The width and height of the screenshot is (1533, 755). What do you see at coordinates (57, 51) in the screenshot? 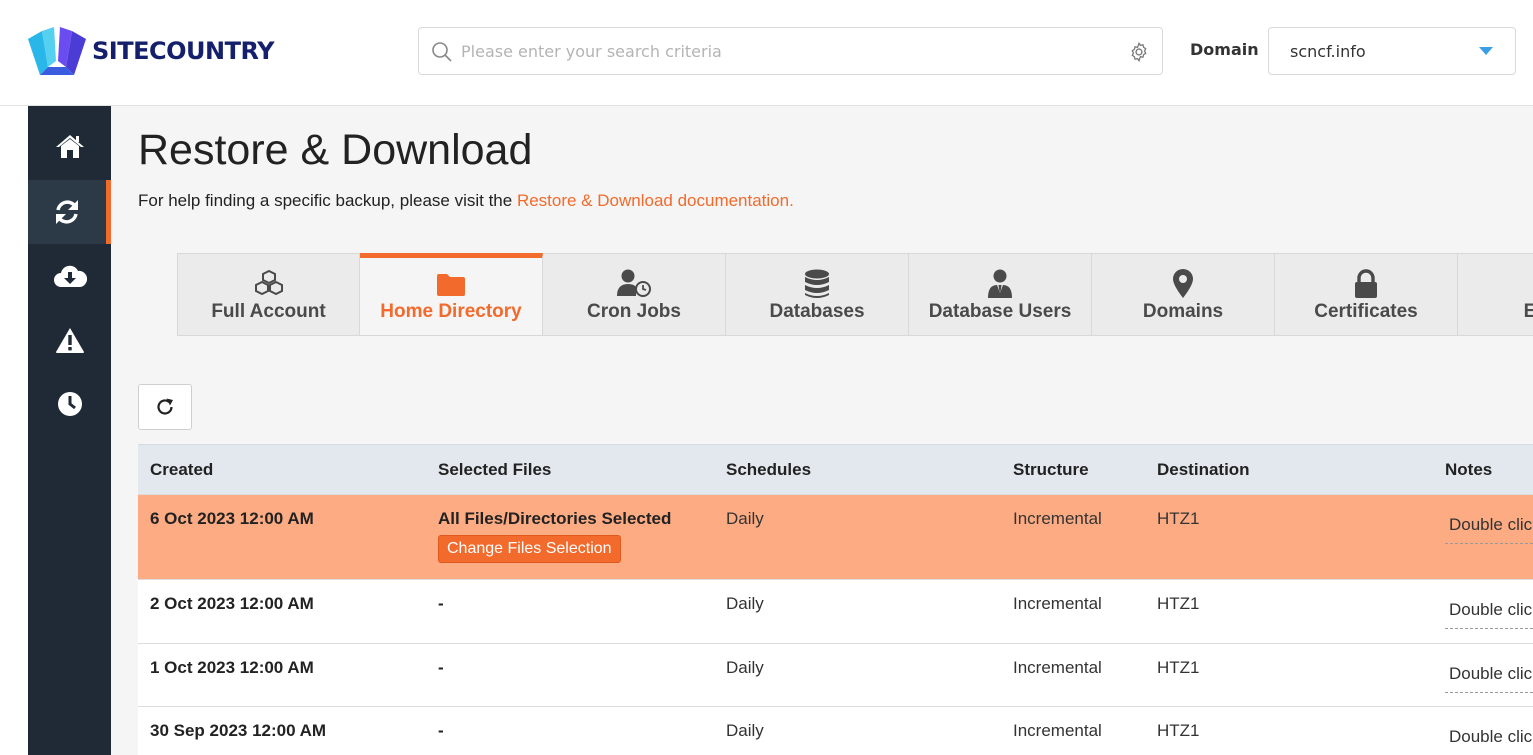
I see `logo-mark-icon` at bounding box center [57, 51].